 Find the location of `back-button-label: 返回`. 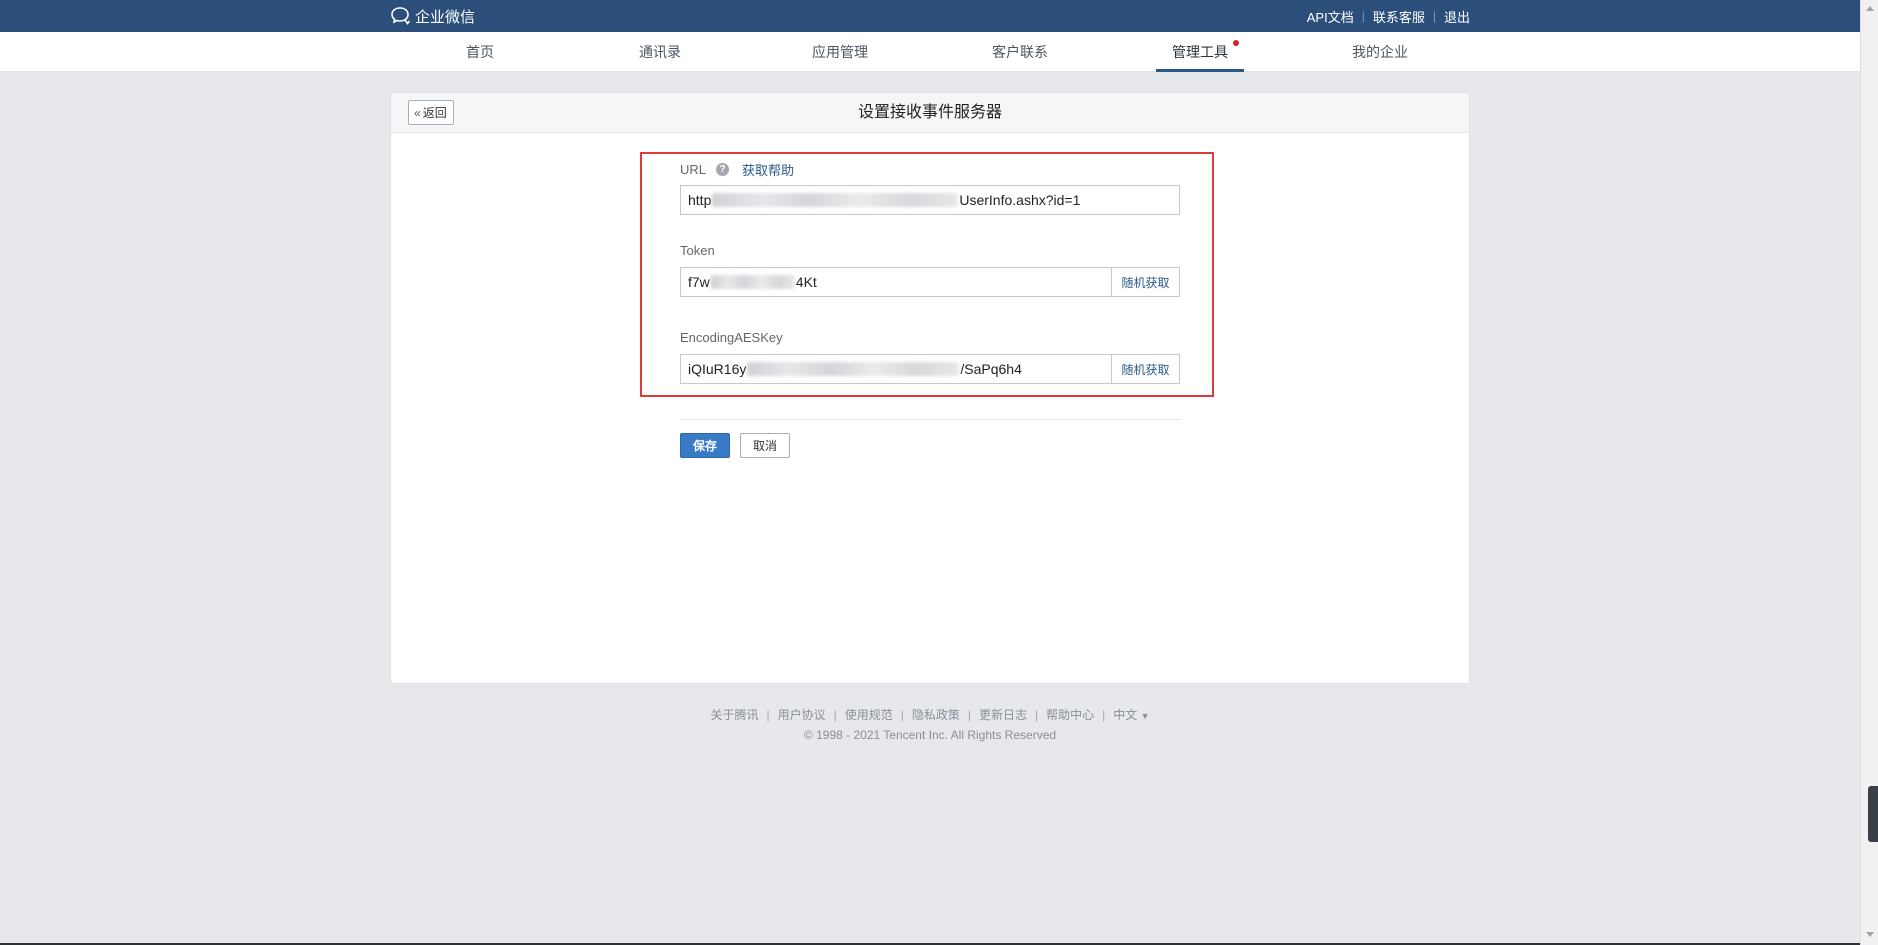

back-button-label: 返回 is located at coordinates (434, 113).